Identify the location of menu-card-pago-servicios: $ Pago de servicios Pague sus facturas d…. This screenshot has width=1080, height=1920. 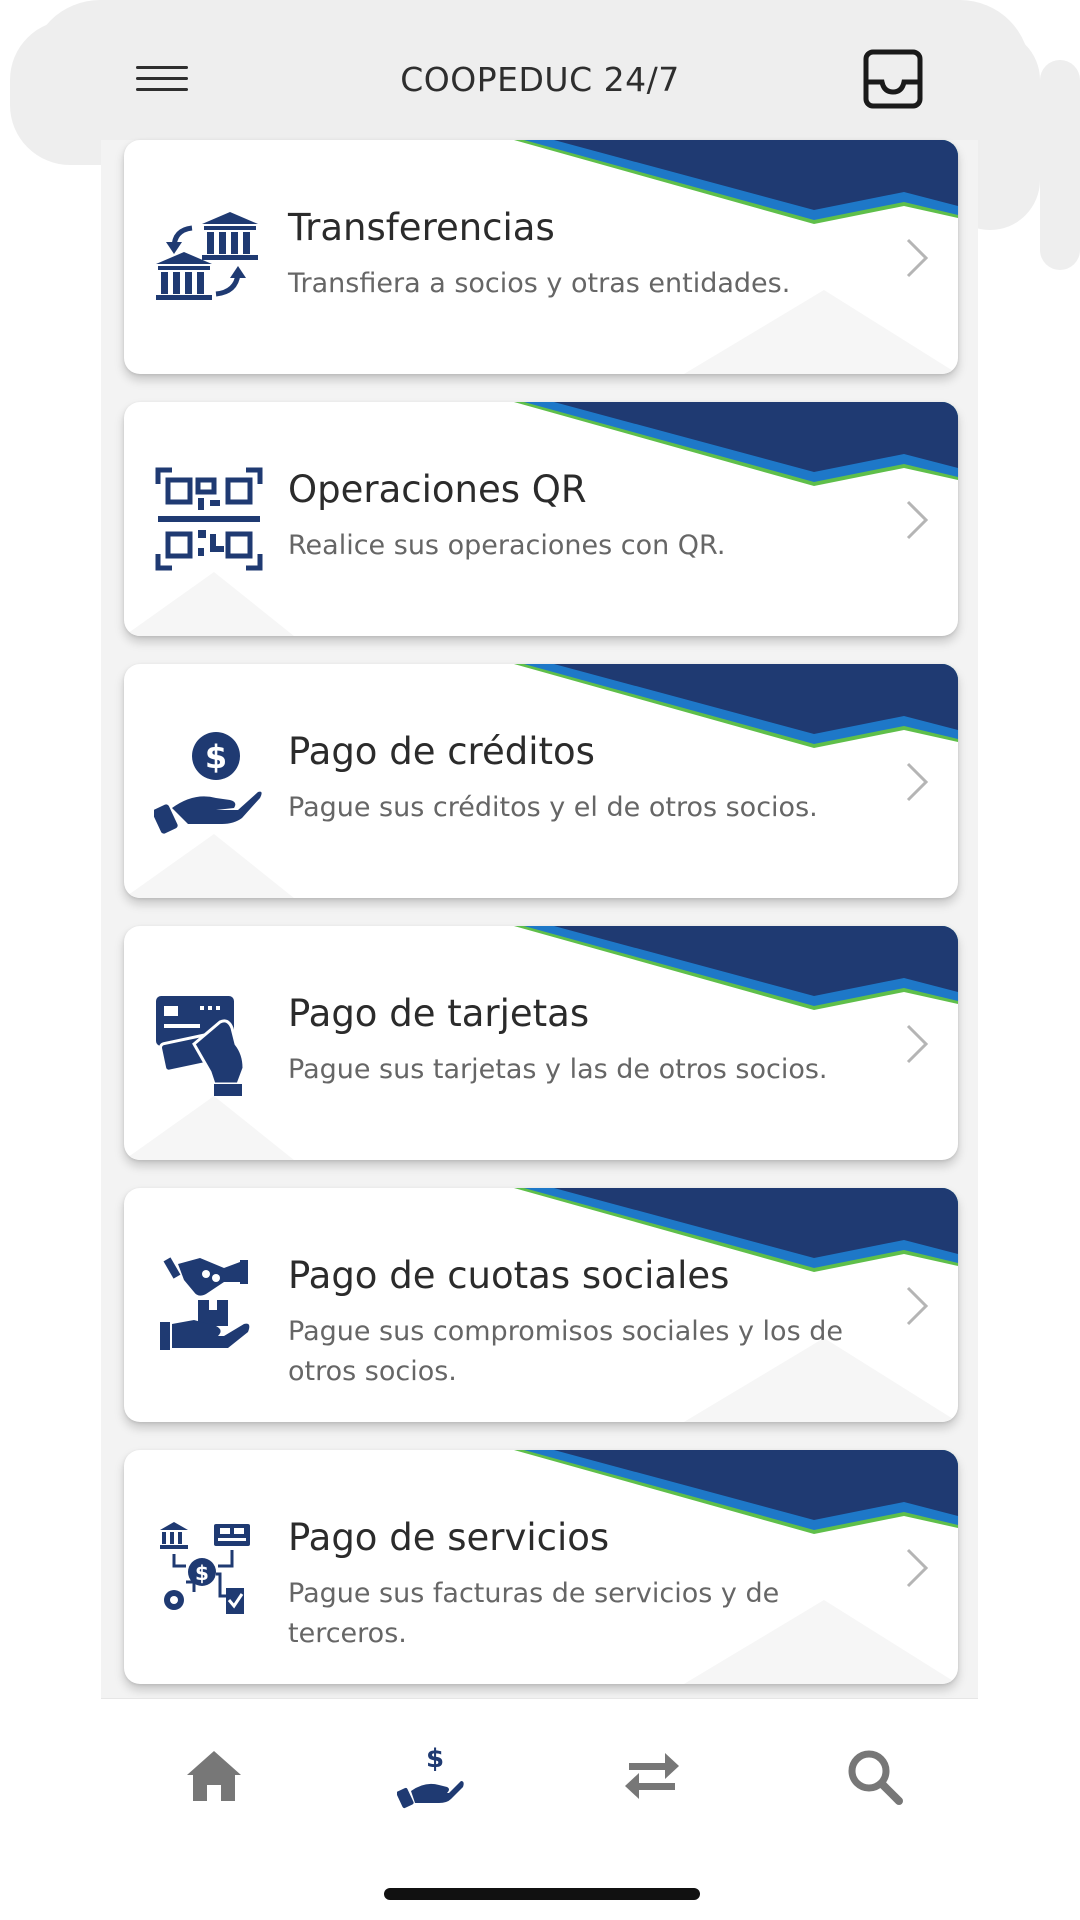
(541, 1567).